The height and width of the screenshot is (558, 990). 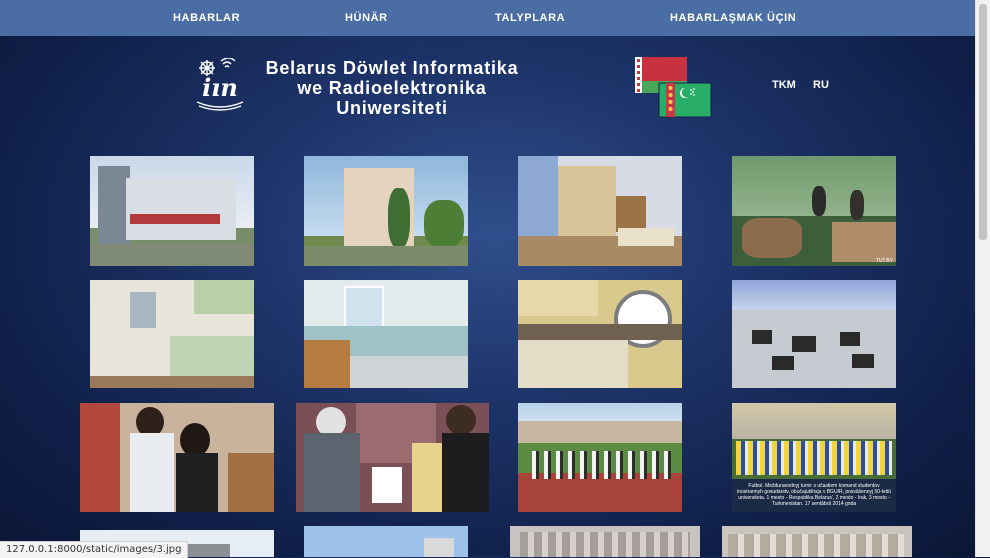 I want to click on photo-dormitory-building, so click(x=386, y=211).